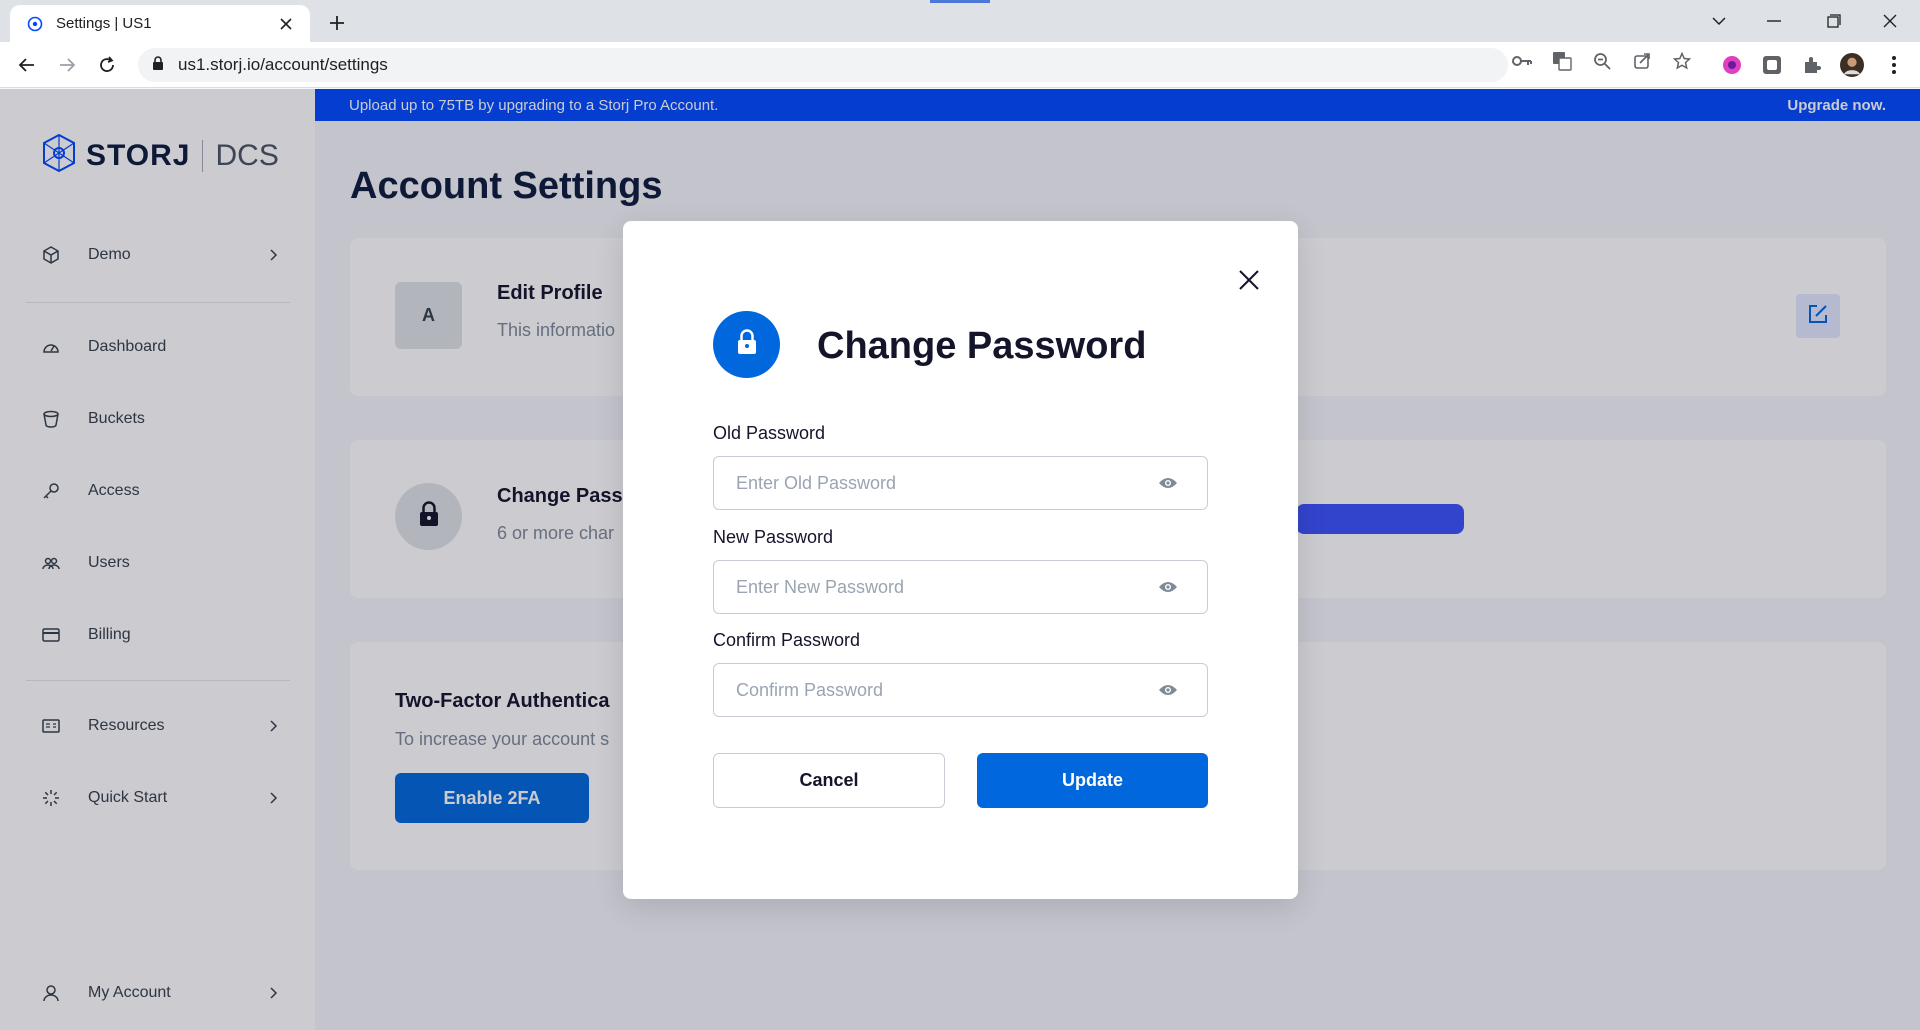  Describe the element at coordinates (960, 21) in the screenshot. I see `browser-tabstrip: Settings | US1` at that location.